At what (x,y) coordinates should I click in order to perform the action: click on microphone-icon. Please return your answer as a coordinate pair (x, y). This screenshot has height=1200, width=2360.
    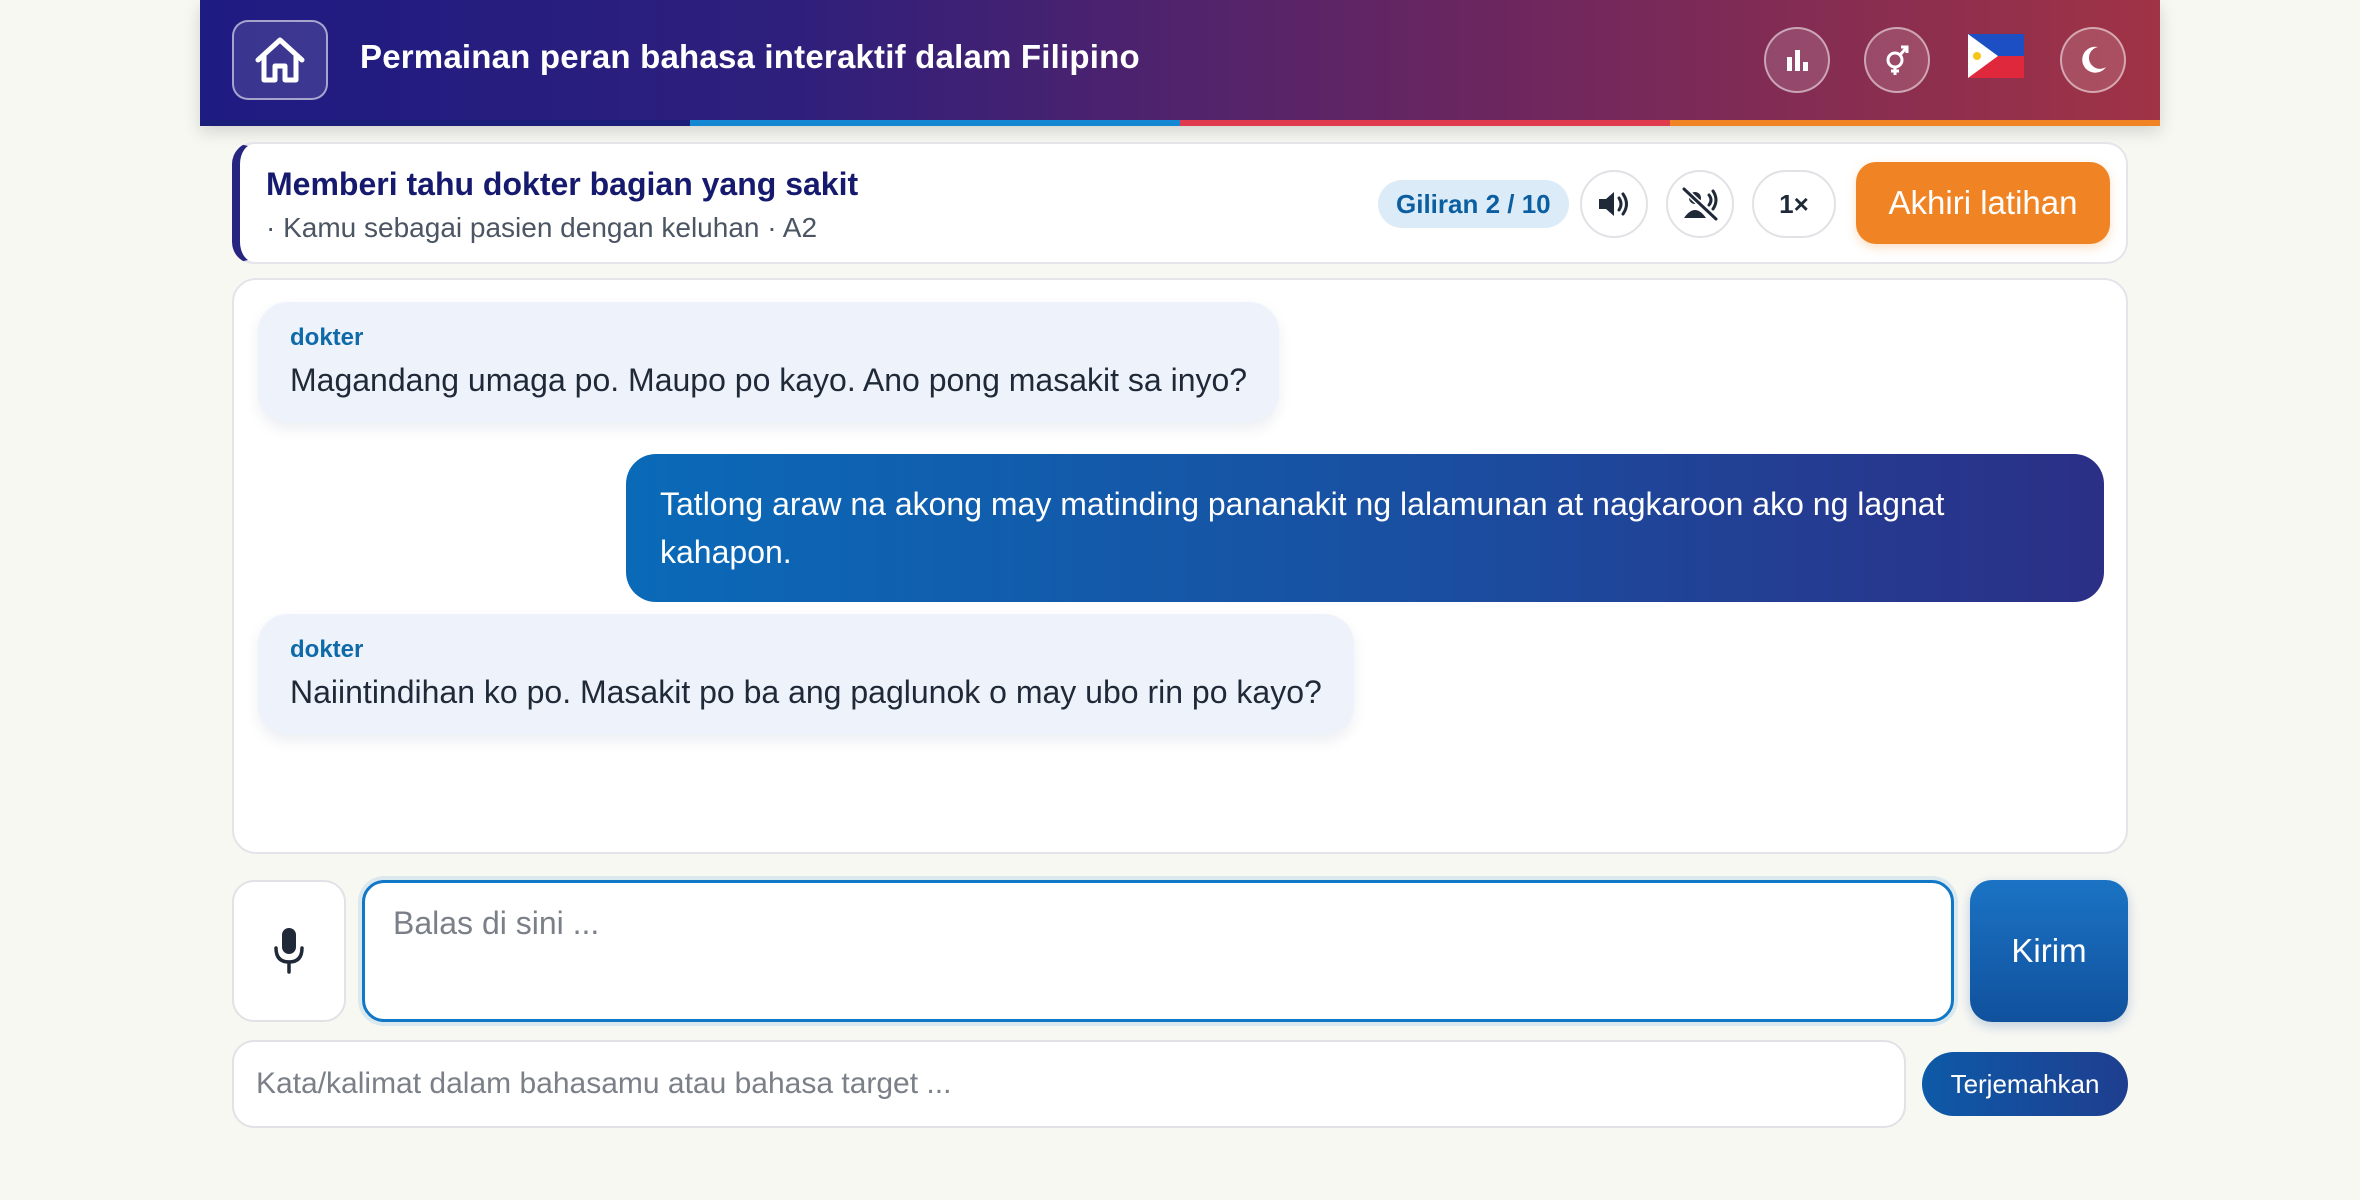
    Looking at the image, I should click on (289, 951).